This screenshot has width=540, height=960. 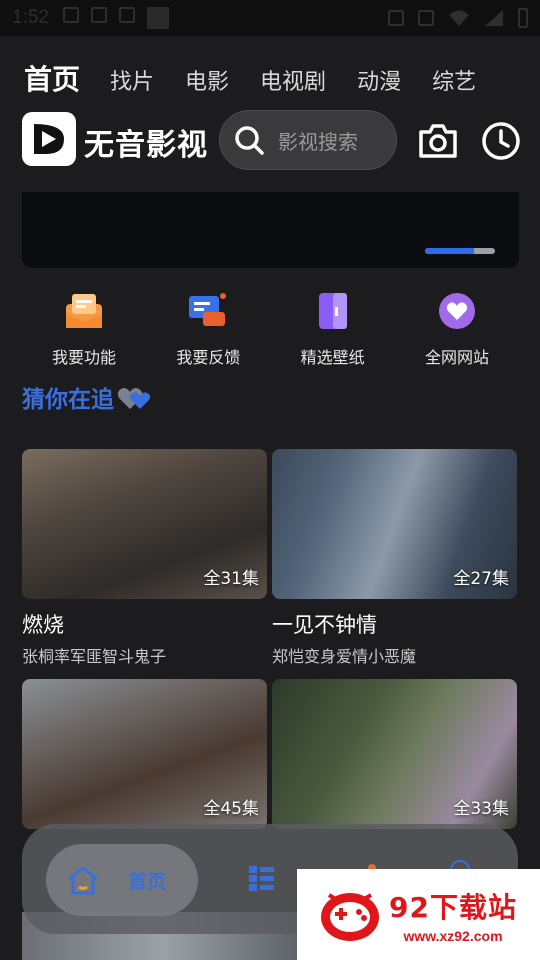 I want to click on list-icon, so click(x=261, y=878).